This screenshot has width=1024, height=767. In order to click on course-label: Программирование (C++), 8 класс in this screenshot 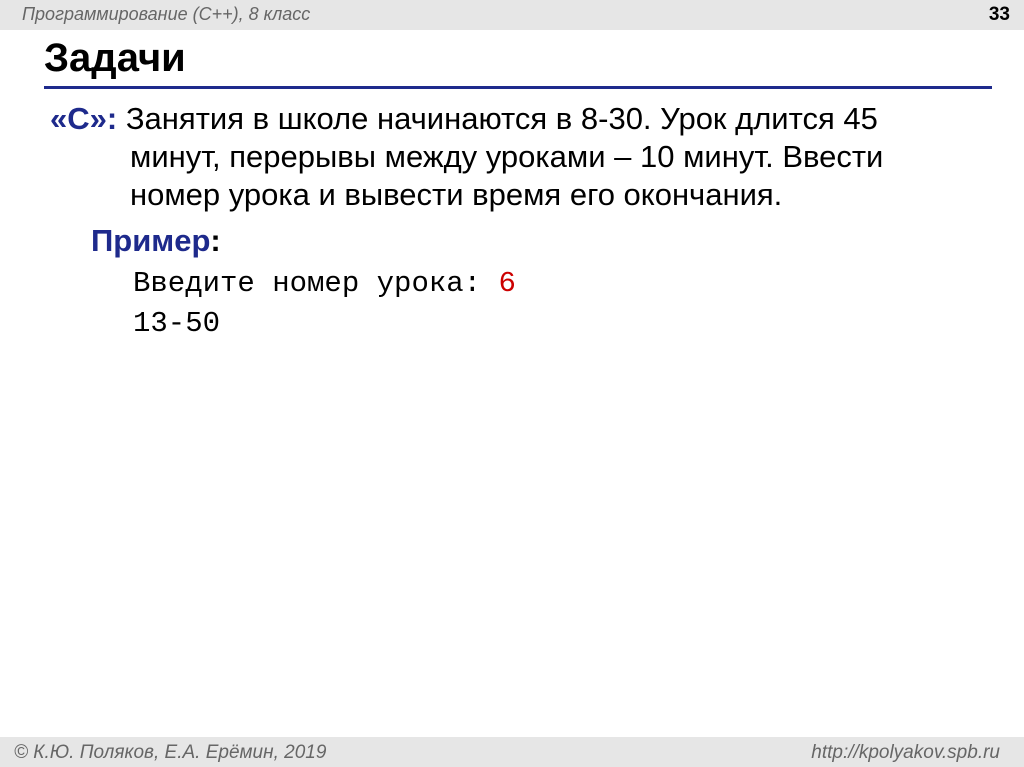, I will do `click(166, 14)`.